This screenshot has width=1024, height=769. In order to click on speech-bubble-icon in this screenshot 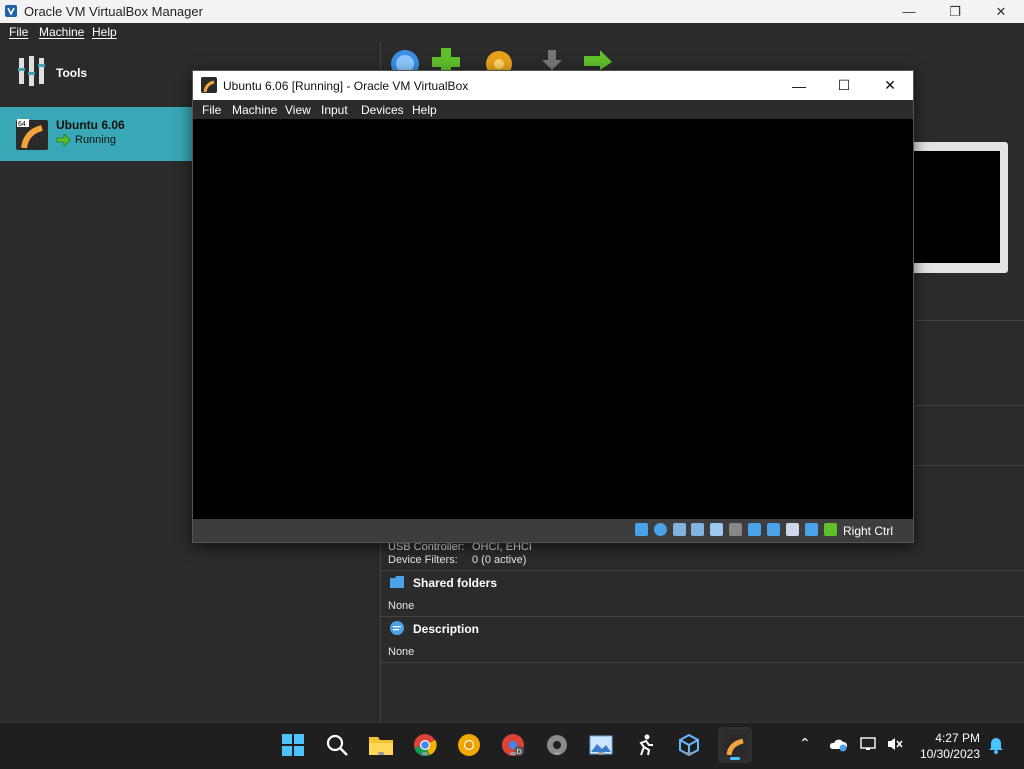, I will do `click(397, 628)`.